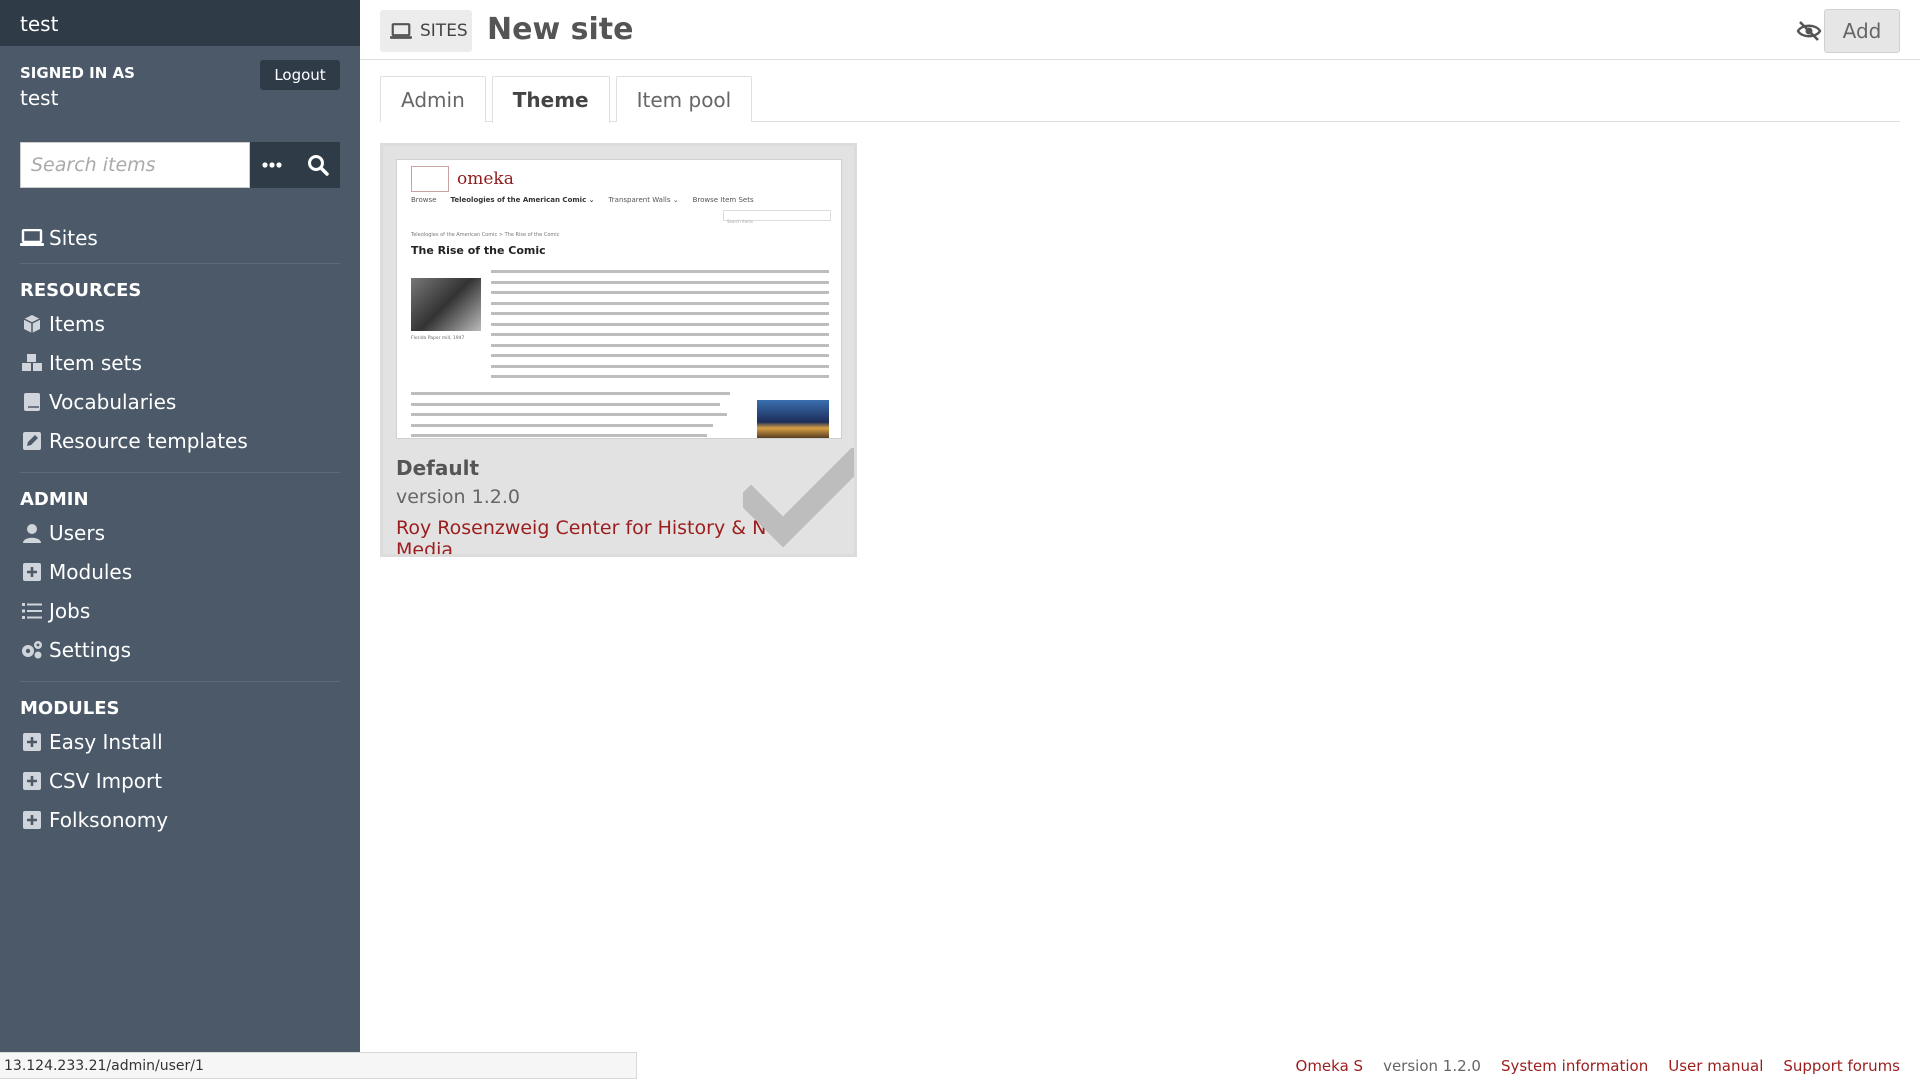 Image resolution: width=1920 pixels, height=1079 pixels. What do you see at coordinates (1862, 31) in the screenshot?
I see `add-button: Add` at bounding box center [1862, 31].